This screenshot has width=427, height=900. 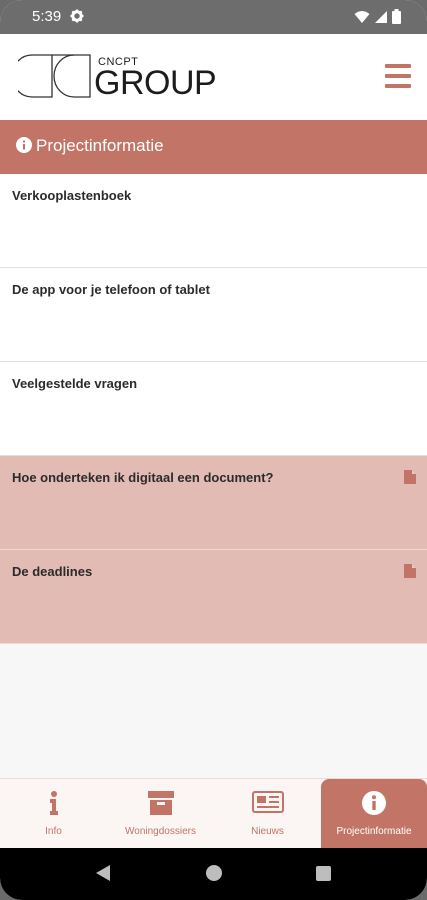 What do you see at coordinates (213, 17) in the screenshot?
I see `status-bar: 5:39` at bounding box center [213, 17].